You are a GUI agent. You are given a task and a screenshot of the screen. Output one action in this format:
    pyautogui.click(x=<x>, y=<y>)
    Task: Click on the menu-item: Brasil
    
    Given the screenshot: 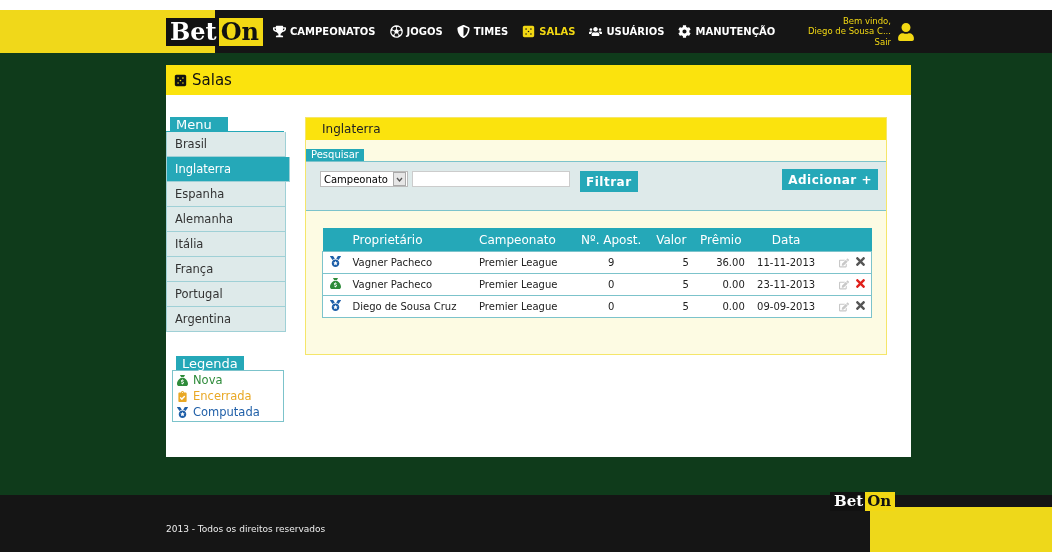 What is the action you would take?
    pyautogui.click(x=226, y=144)
    